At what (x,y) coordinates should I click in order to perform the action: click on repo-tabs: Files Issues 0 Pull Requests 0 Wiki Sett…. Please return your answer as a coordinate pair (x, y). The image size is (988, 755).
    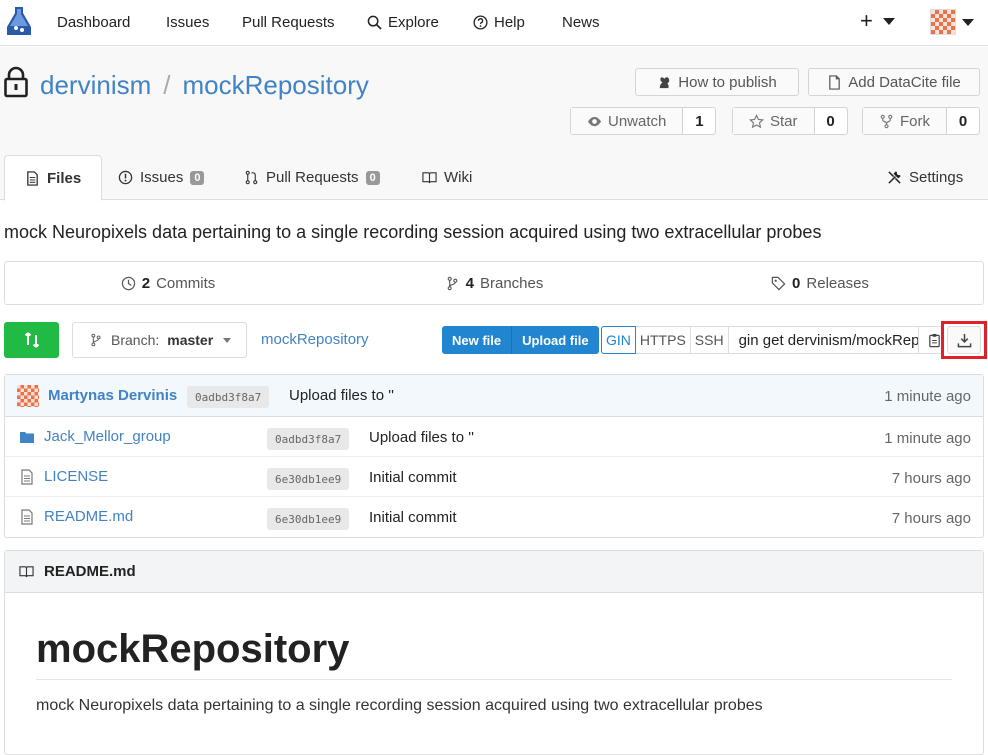
    Looking at the image, I should click on (494, 178).